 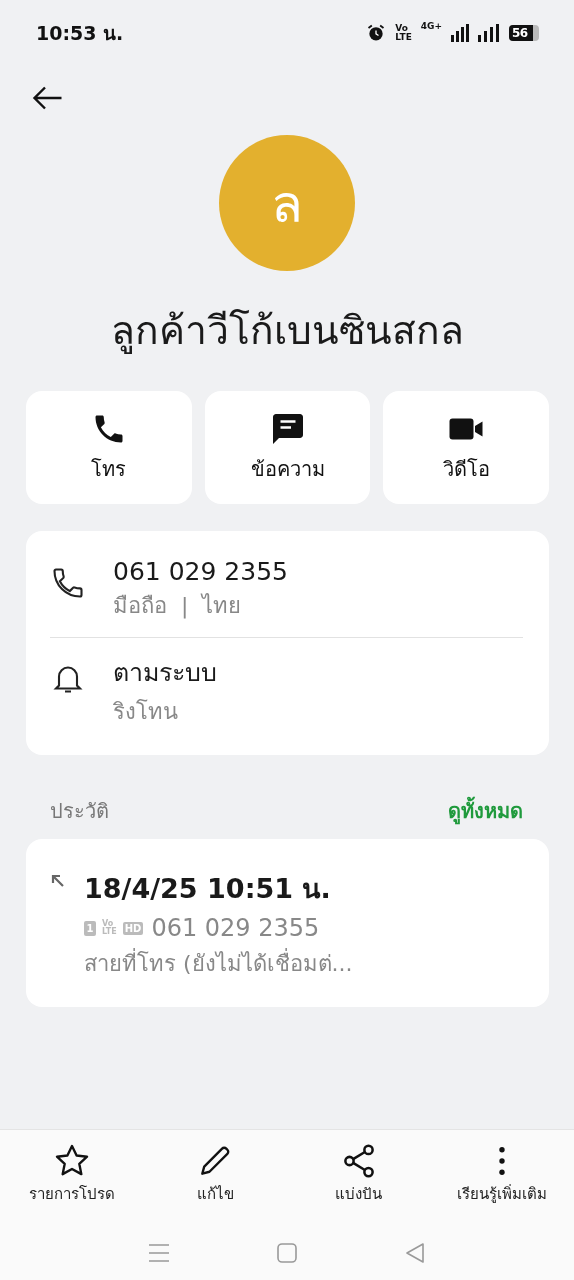 I want to click on contact-avatar: ล, so click(x=287, y=203).